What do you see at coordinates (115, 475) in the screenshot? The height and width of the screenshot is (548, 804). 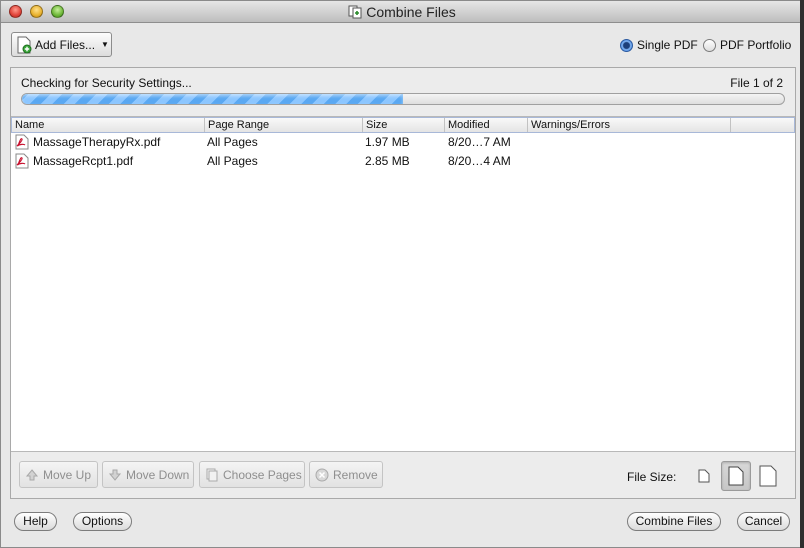 I see `arrow-down-icon` at bounding box center [115, 475].